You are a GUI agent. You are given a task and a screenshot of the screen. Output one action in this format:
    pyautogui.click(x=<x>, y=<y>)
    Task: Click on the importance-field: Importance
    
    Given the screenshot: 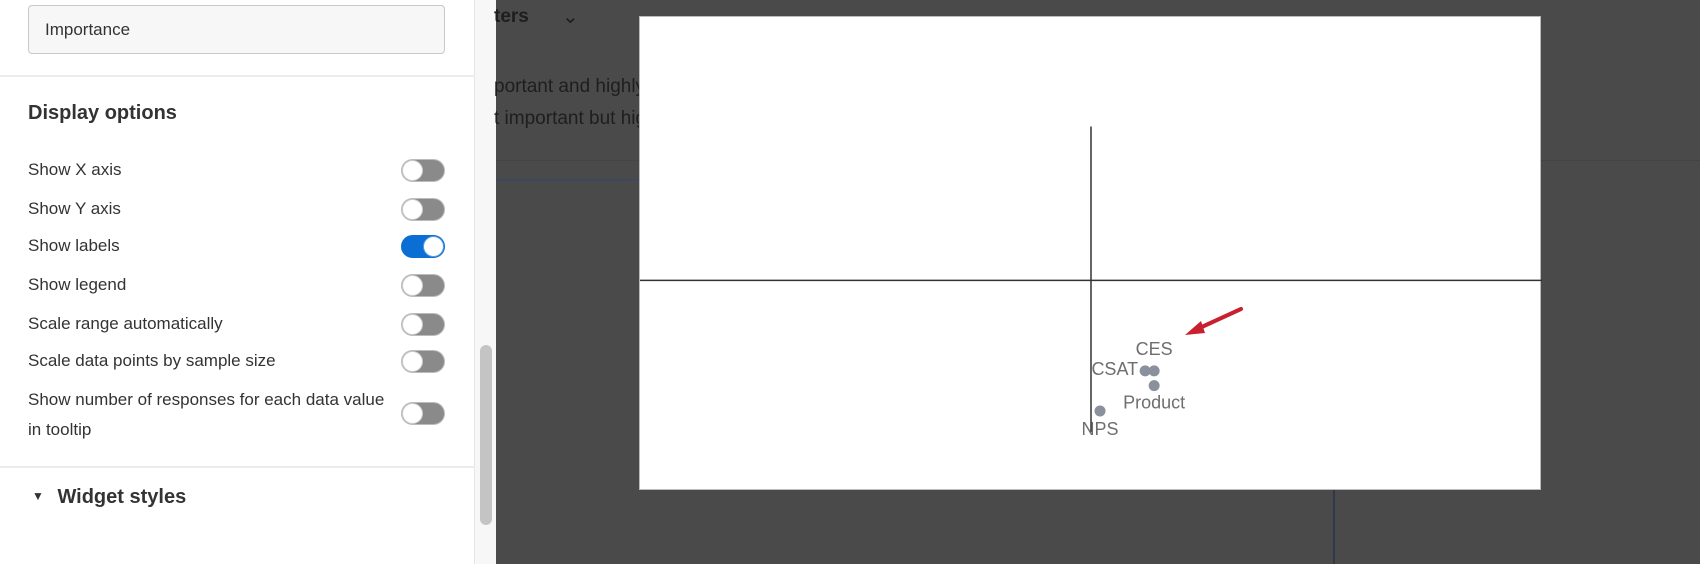 What is the action you would take?
    pyautogui.click(x=236, y=29)
    